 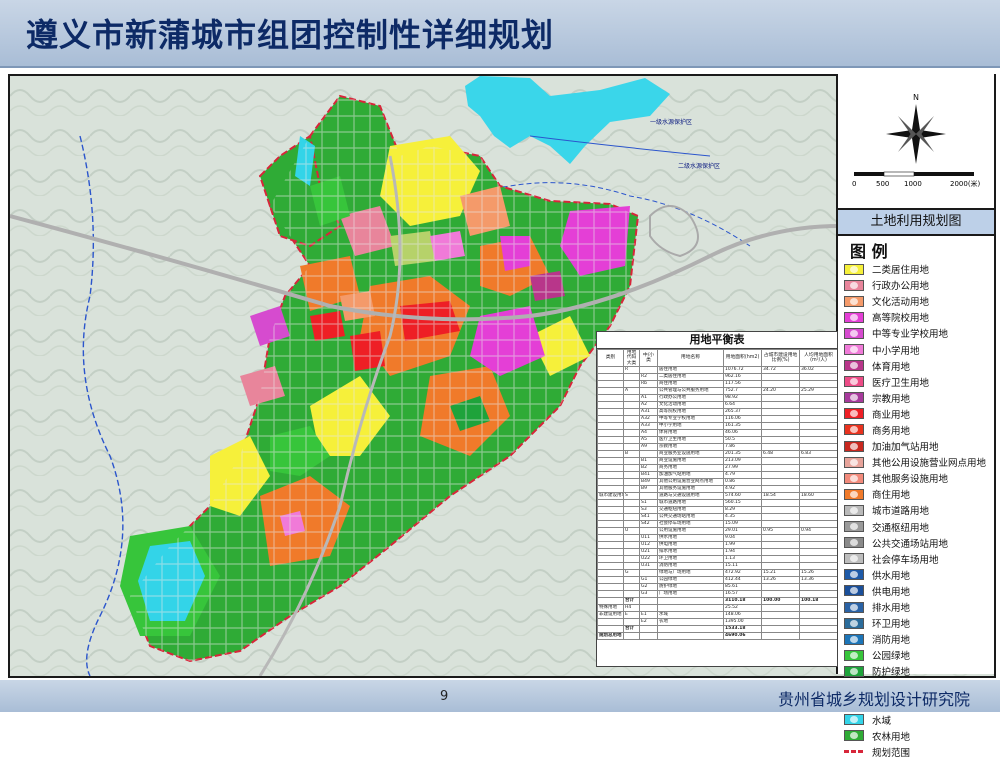 What do you see at coordinates (742, 614) in the screenshot?
I see `table-cell: 148.06` at bounding box center [742, 614].